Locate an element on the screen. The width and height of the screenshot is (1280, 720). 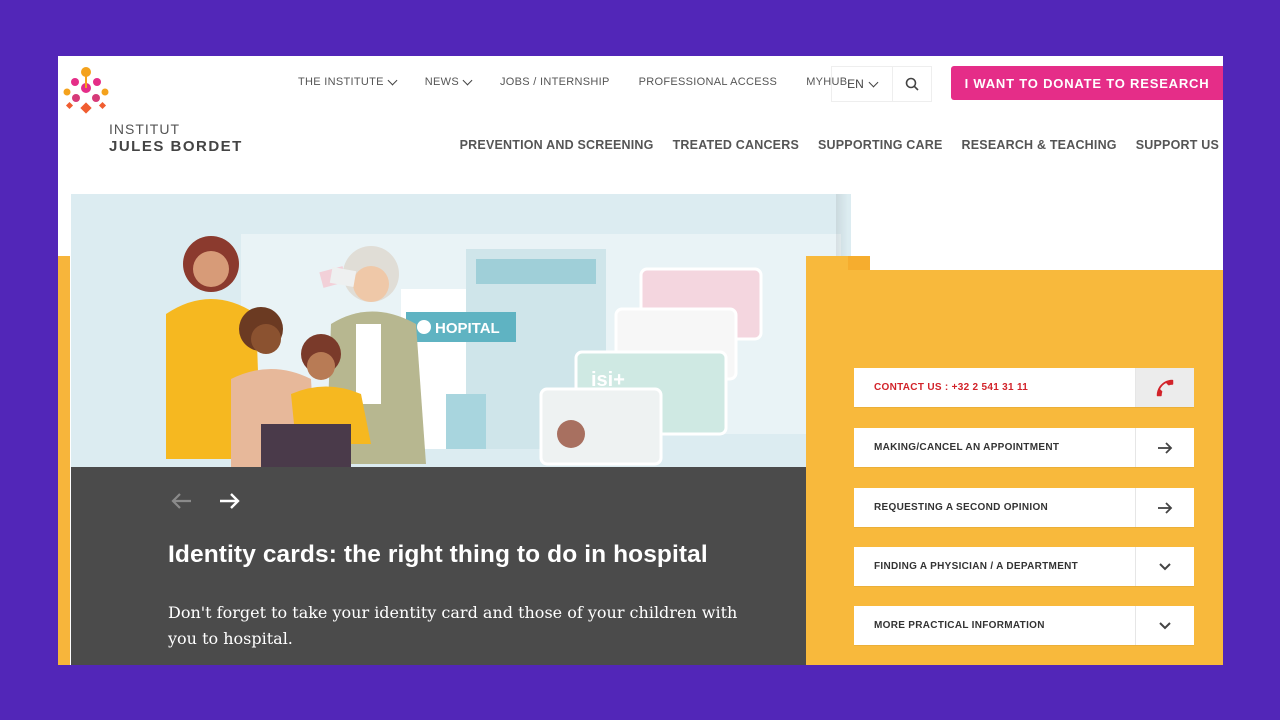
contact-us-button: CONTACT US : +32 2 541 31 11 is located at coordinates (1024, 387).